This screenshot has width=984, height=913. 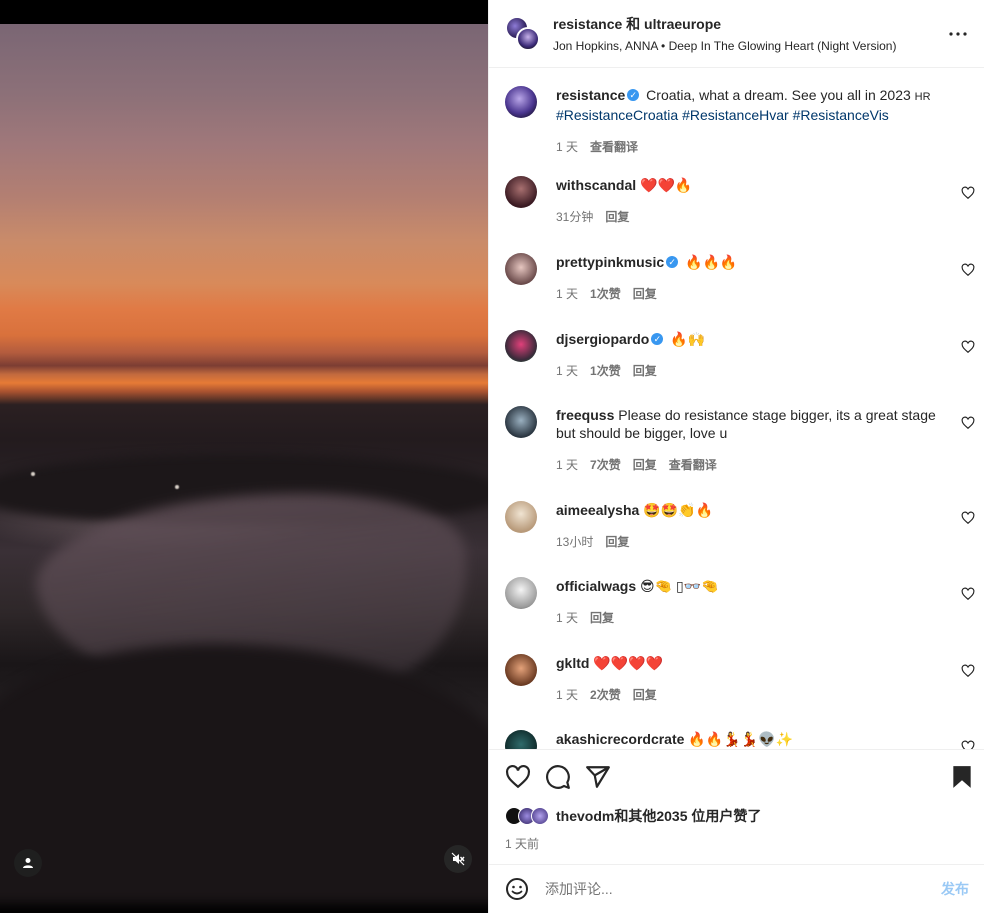 What do you see at coordinates (572, 663) in the screenshot?
I see `comment-username: gkltd` at bounding box center [572, 663].